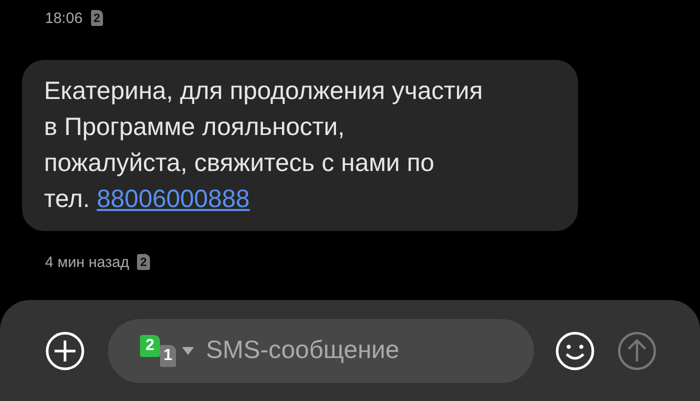  I want to click on message-time: 18:06, so click(64, 18).